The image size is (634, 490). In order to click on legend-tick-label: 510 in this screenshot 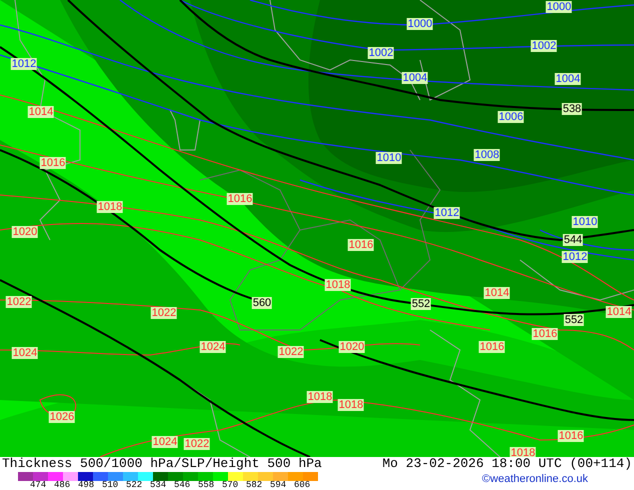, I will do `click(111, 485)`.